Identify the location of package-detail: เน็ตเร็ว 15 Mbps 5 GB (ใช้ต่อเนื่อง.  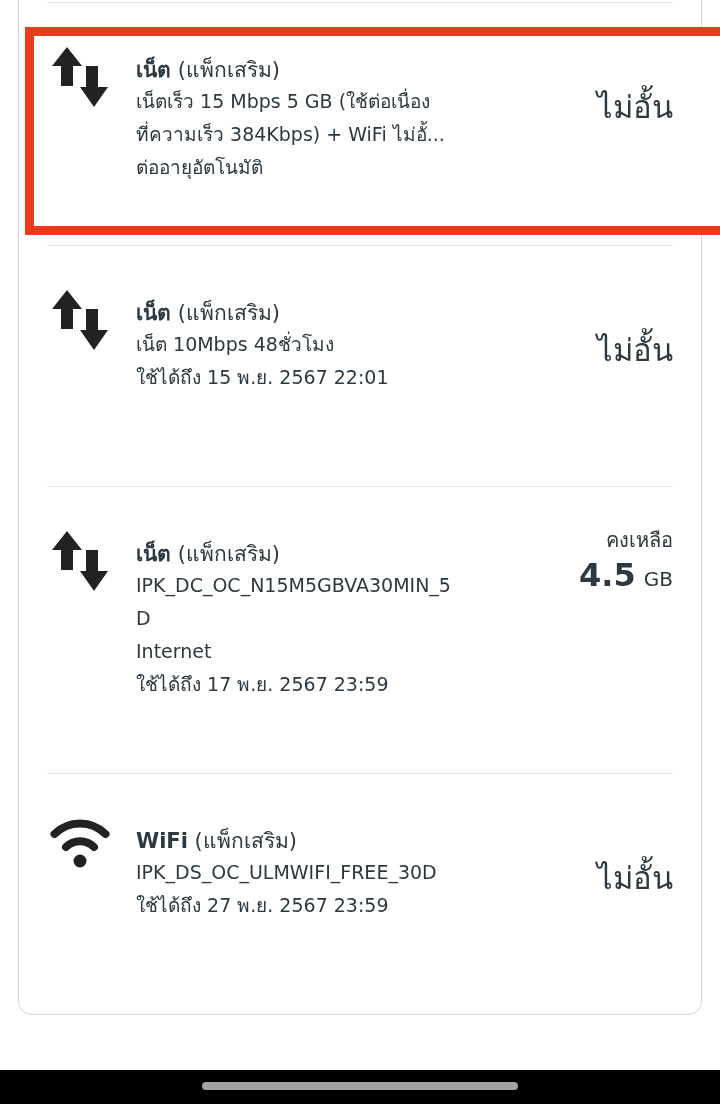
(283, 100).